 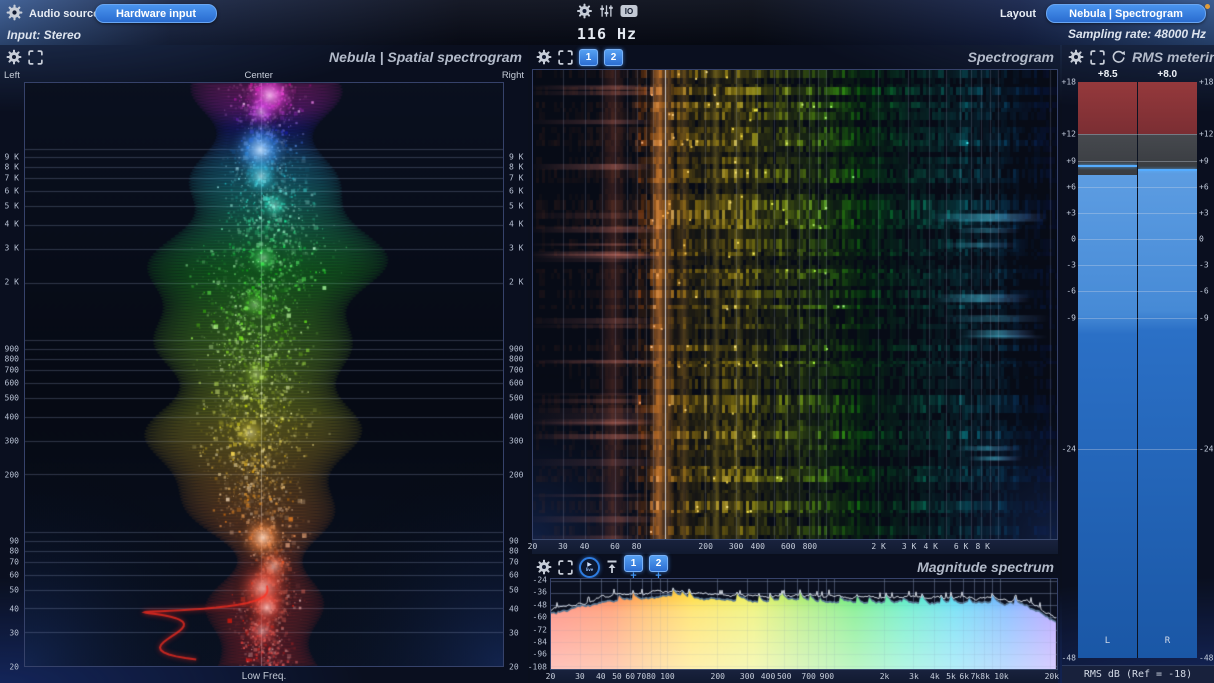 I want to click on spectrogram-channel-1-button: 1, so click(x=588, y=57).